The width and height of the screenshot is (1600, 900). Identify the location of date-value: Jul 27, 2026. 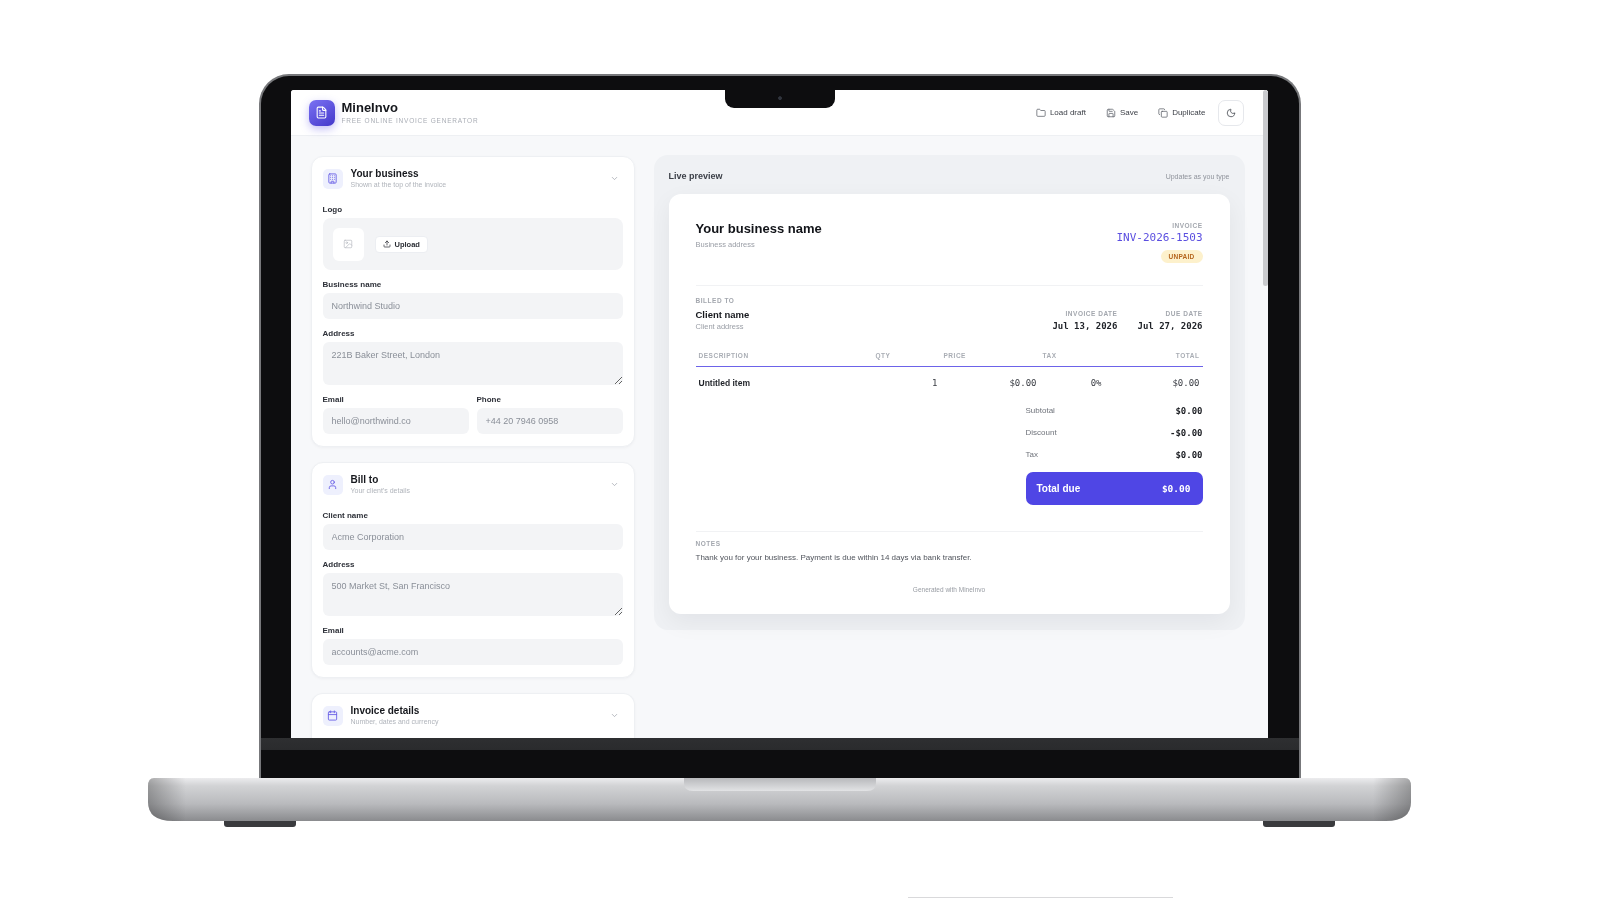
(1170, 326).